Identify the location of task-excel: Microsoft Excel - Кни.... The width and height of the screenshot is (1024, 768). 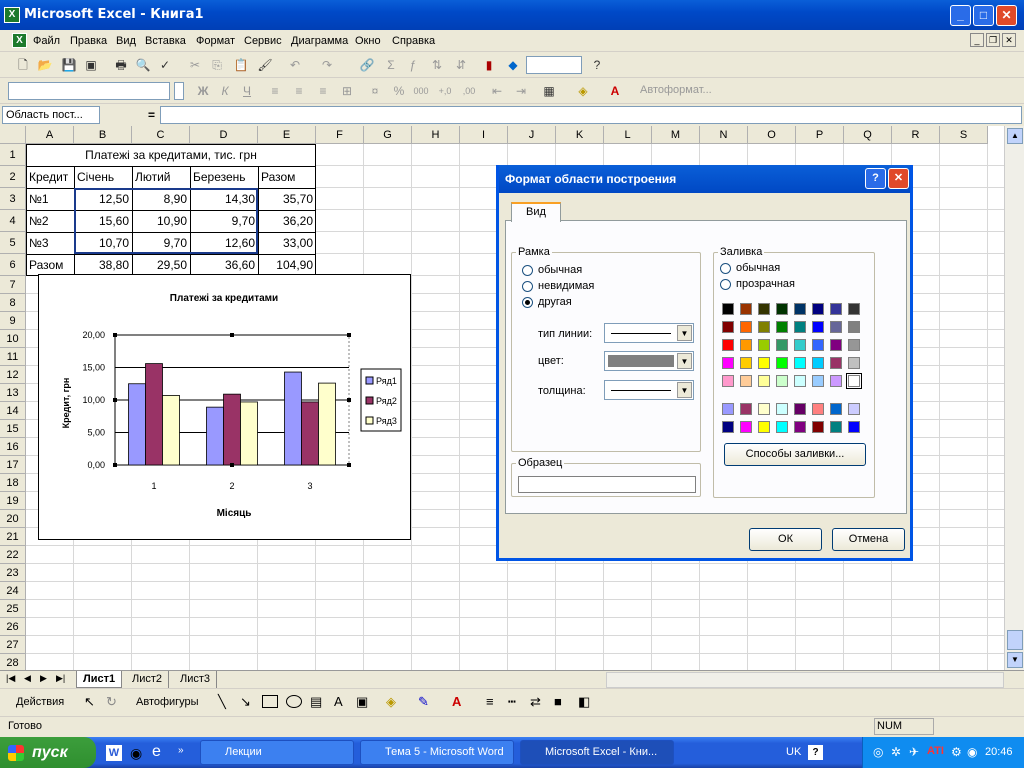
(597, 752).